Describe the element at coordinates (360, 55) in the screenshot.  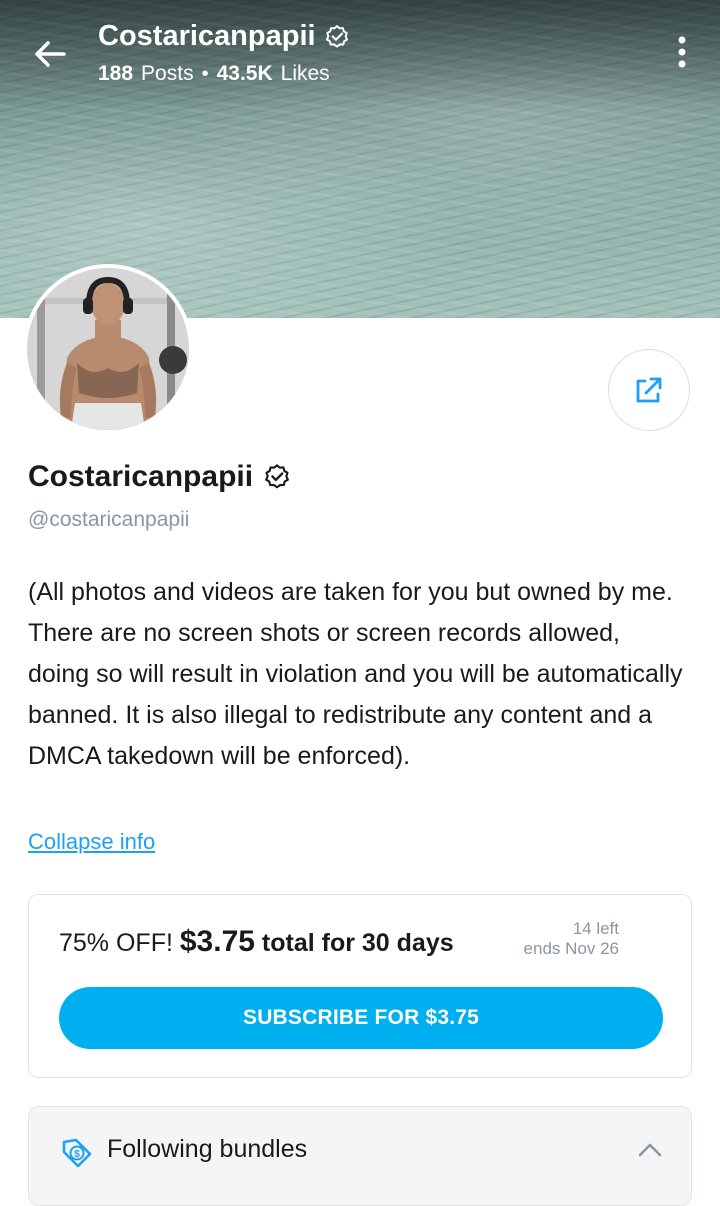
I see `cover-shade` at that location.